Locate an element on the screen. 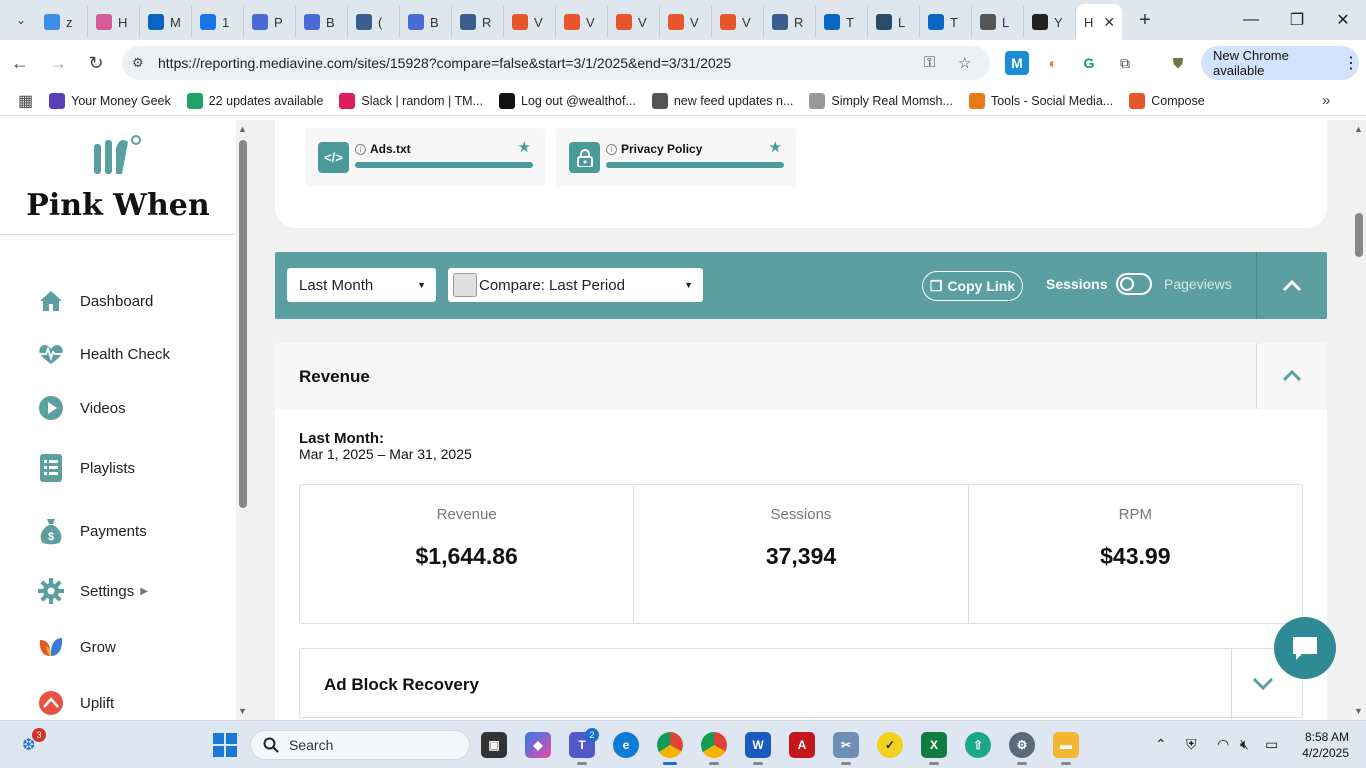 Image resolution: width=1366 pixels, height=768 pixels. acrobat-icon: A is located at coordinates (802, 745).